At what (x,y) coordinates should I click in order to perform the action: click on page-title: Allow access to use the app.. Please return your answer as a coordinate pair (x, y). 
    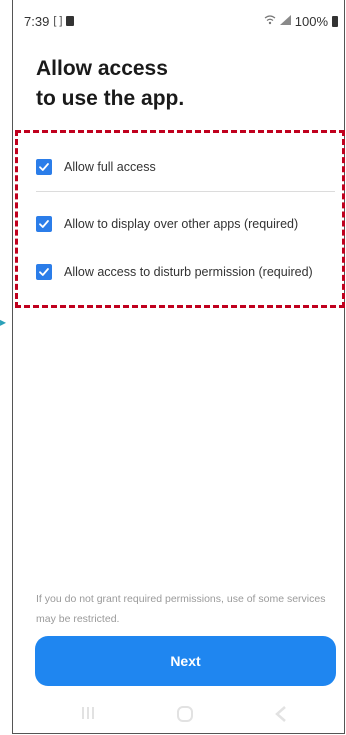
    Looking at the image, I should click on (110, 84).